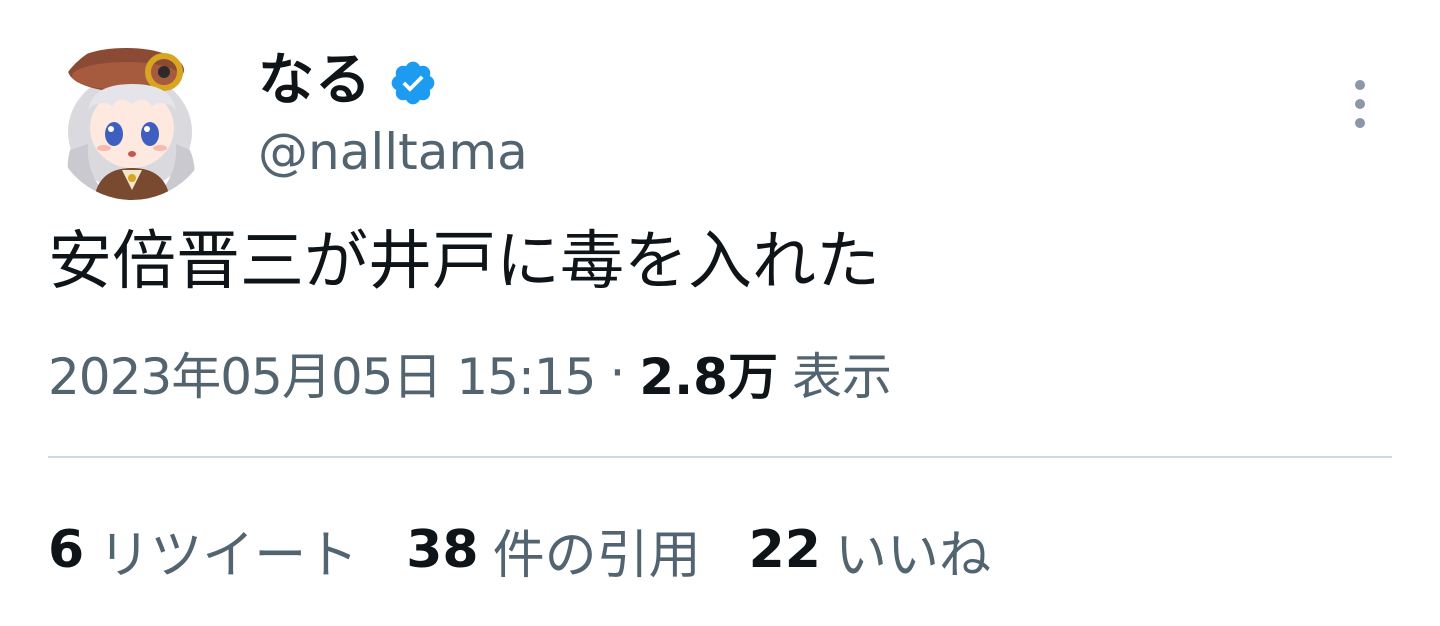  I want to click on views-count: 2.8万, so click(708, 377).